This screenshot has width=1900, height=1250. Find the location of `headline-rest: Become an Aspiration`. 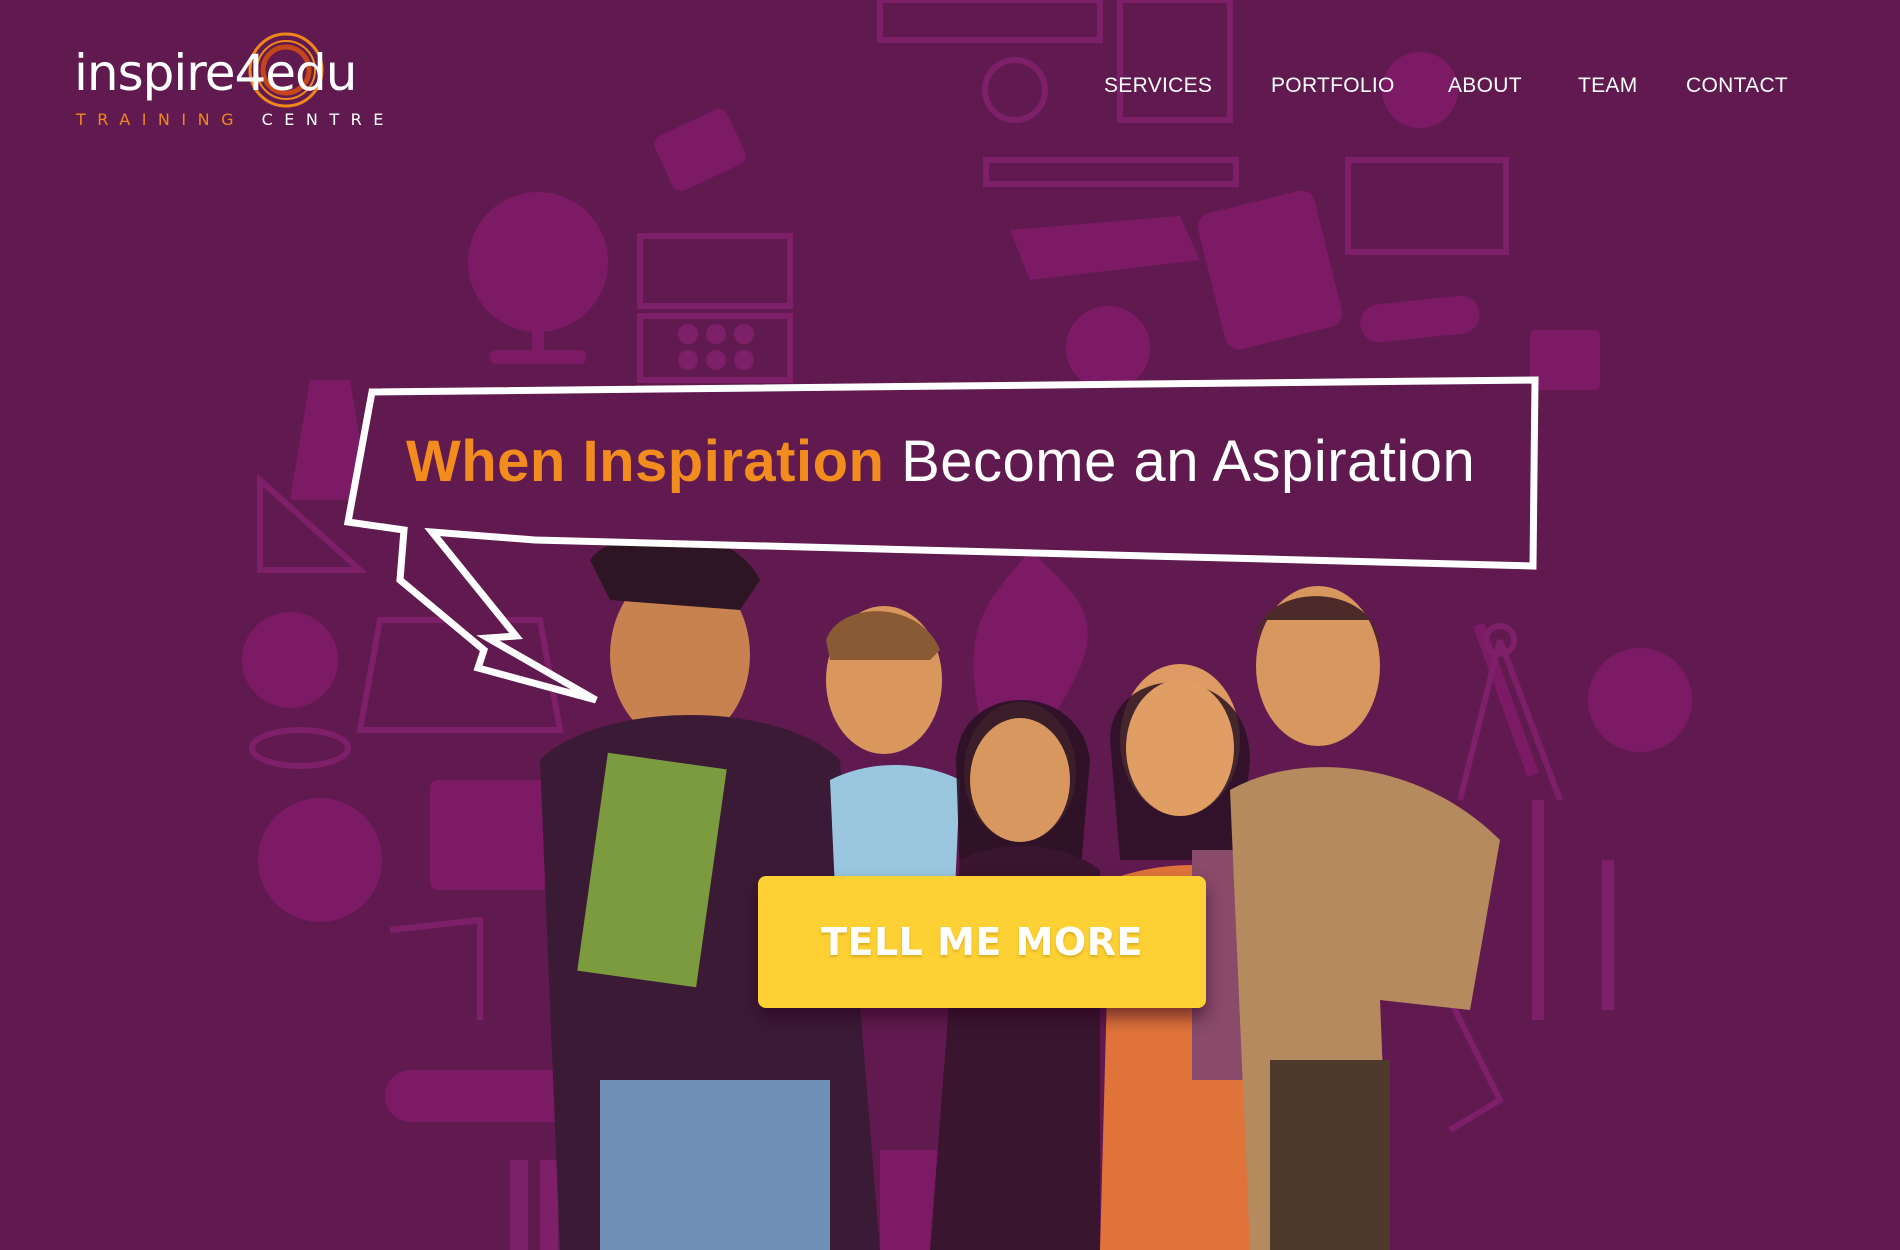

headline-rest: Become an Aspiration is located at coordinates (1188, 461).